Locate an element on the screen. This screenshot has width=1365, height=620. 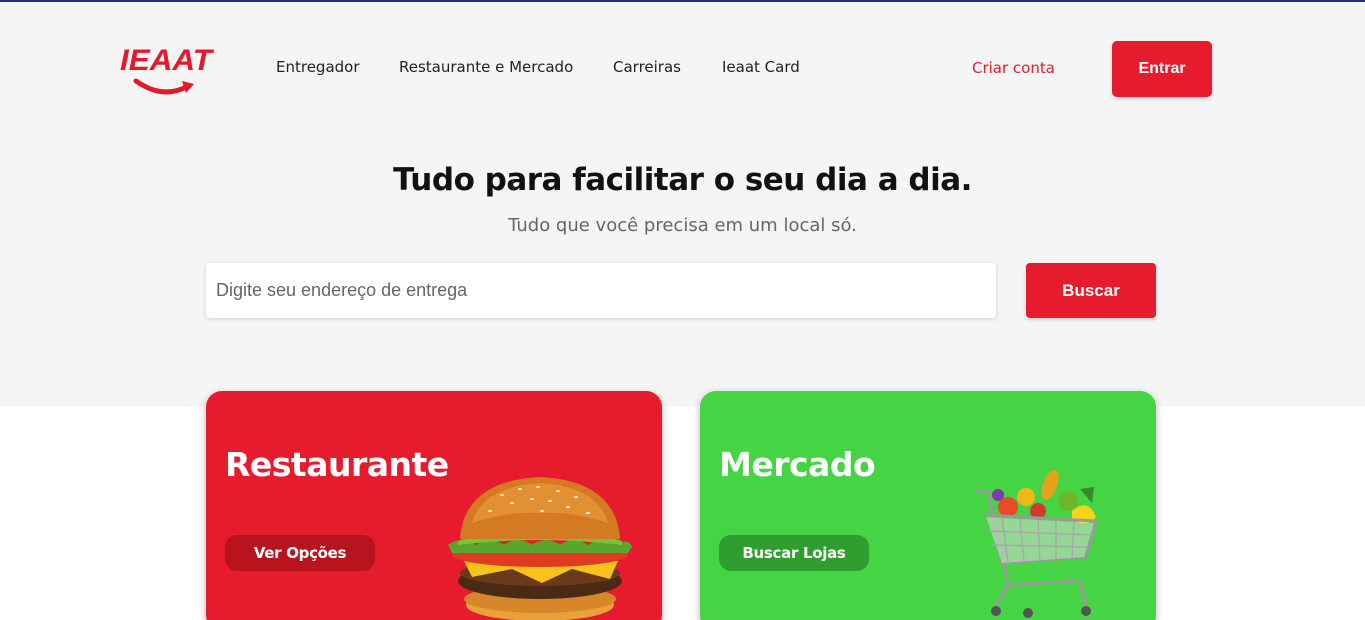
address-search-input is located at coordinates (601, 290).